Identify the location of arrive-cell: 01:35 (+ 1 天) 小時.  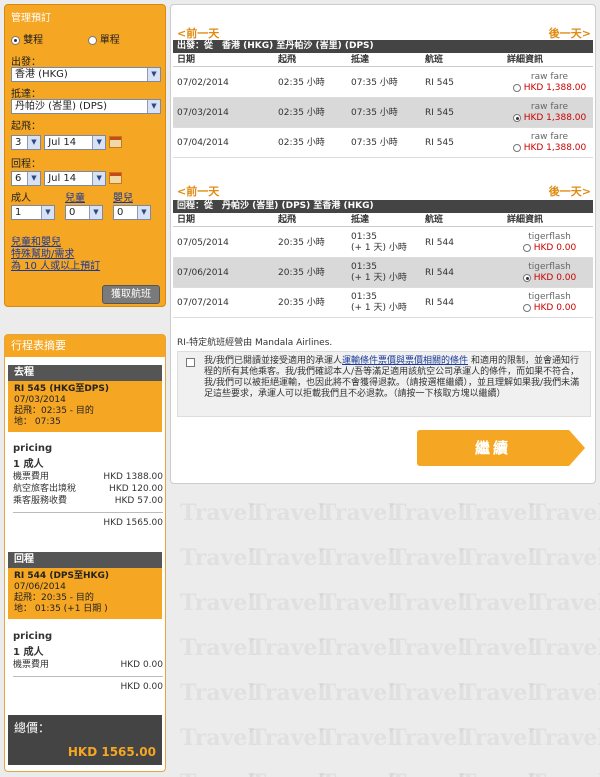
(379, 243).